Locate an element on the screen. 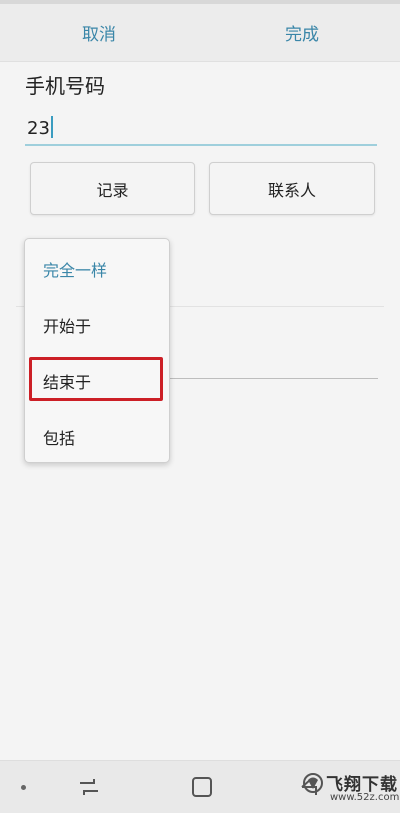 The width and height of the screenshot is (400, 813). done-button: 完成 is located at coordinates (302, 32).